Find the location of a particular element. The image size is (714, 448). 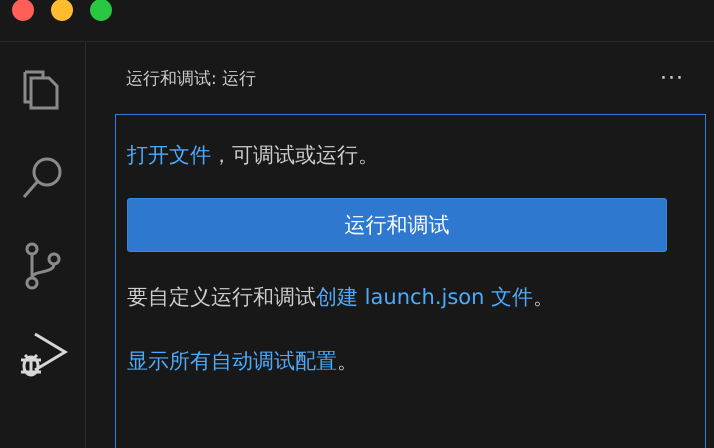

link: 打开文件 is located at coordinates (169, 155).